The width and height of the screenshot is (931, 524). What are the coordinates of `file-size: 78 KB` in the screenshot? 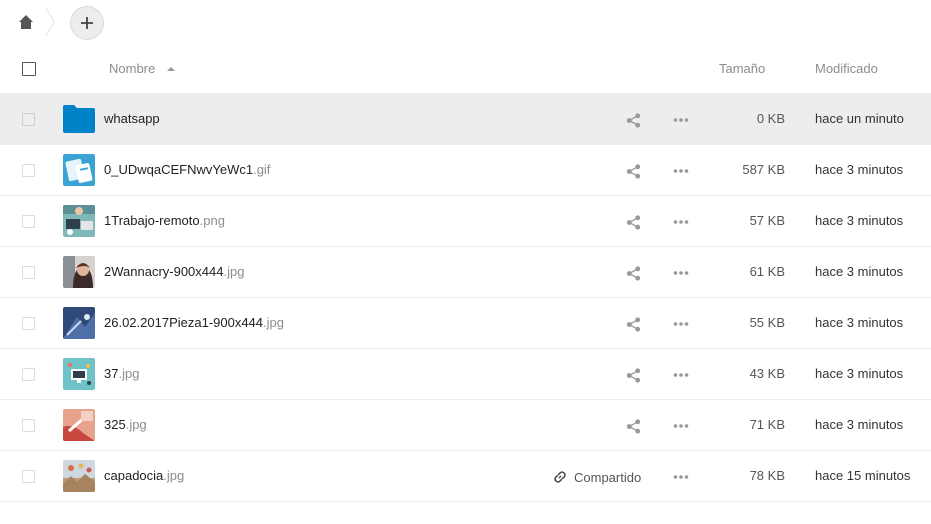 It's located at (767, 475).